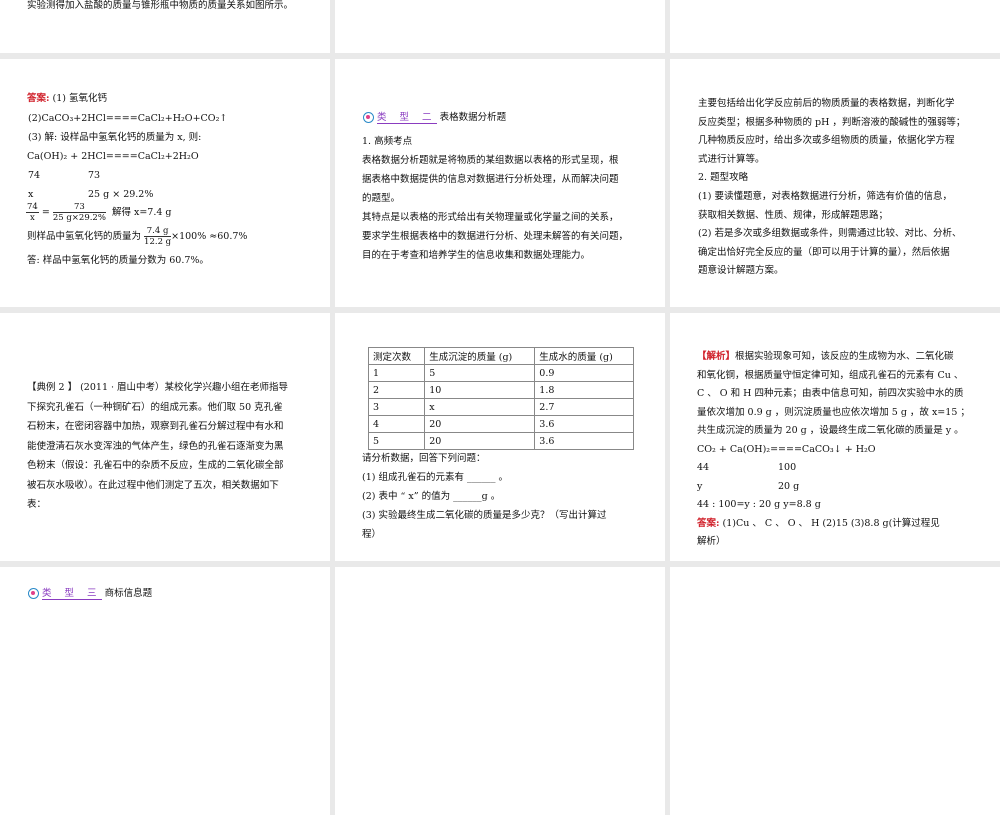 This screenshot has height=815, width=1000. I want to click on numerator: 7.4 g, so click(158, 231).